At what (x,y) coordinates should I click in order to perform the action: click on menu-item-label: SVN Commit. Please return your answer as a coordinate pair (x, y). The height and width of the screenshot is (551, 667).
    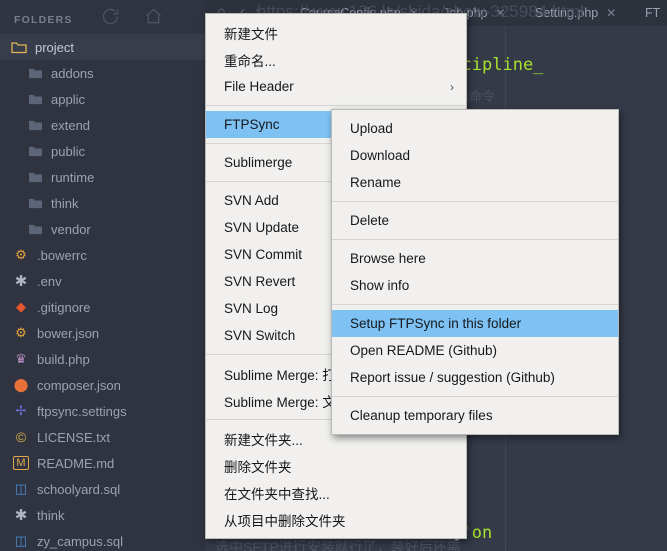
    Looking at the image, I should click on (263, 254).